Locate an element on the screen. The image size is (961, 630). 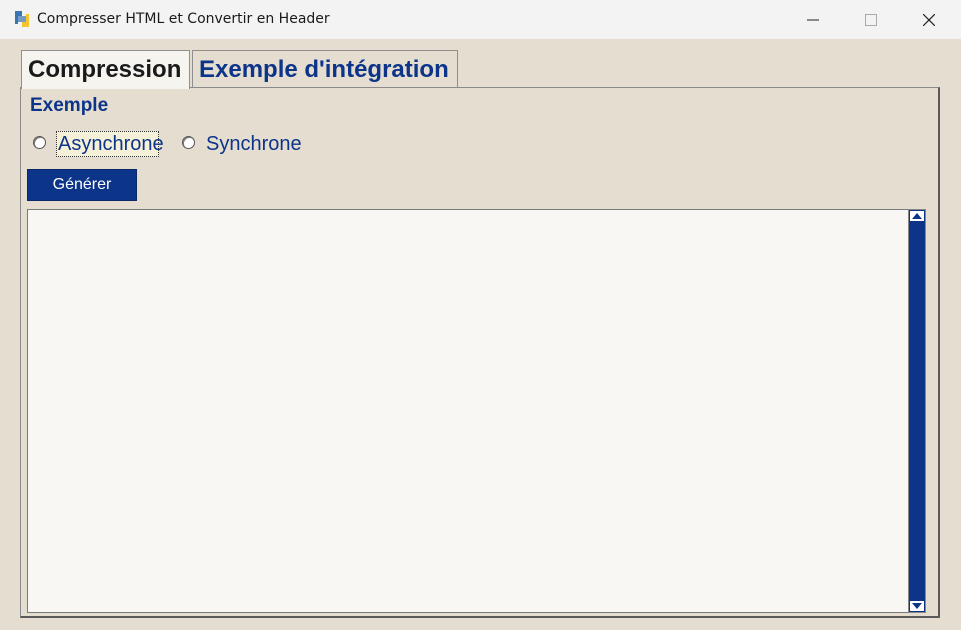
radio-asynchrone-label: Asynchrone is located at coordinates (111, 144).